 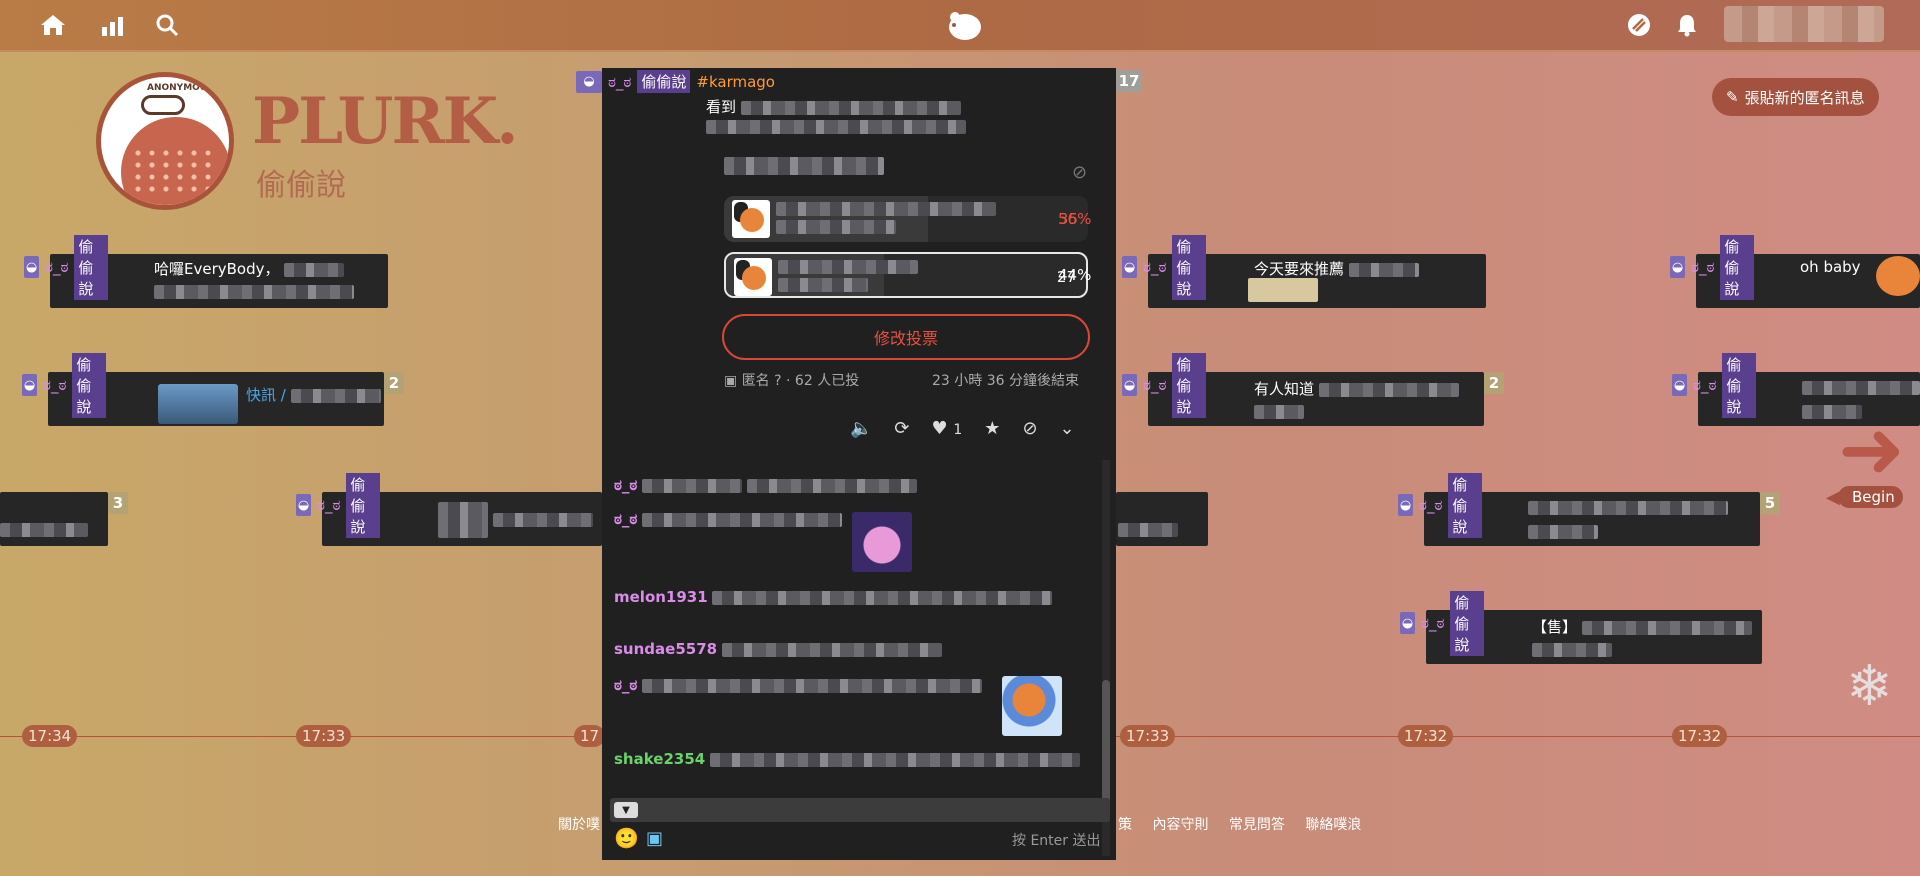 What do you see at coordinates (861, 428) in the screenshot?
I see `mute-icon: 🔈` at bounding box center [861, 428].